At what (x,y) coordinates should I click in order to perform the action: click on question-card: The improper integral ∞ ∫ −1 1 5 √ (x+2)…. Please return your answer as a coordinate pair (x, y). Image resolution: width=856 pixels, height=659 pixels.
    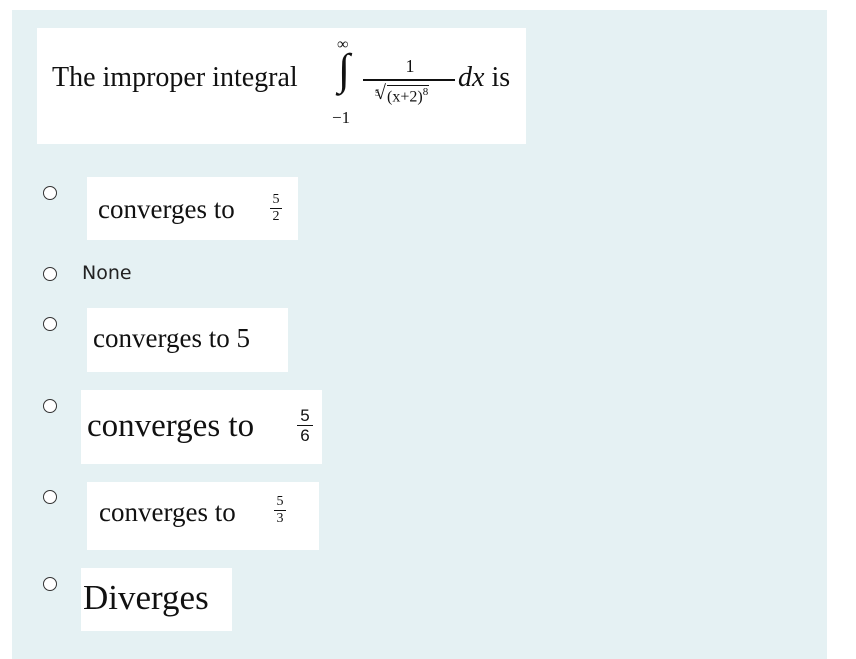
    Looking at the image, I should click on (281, 86).